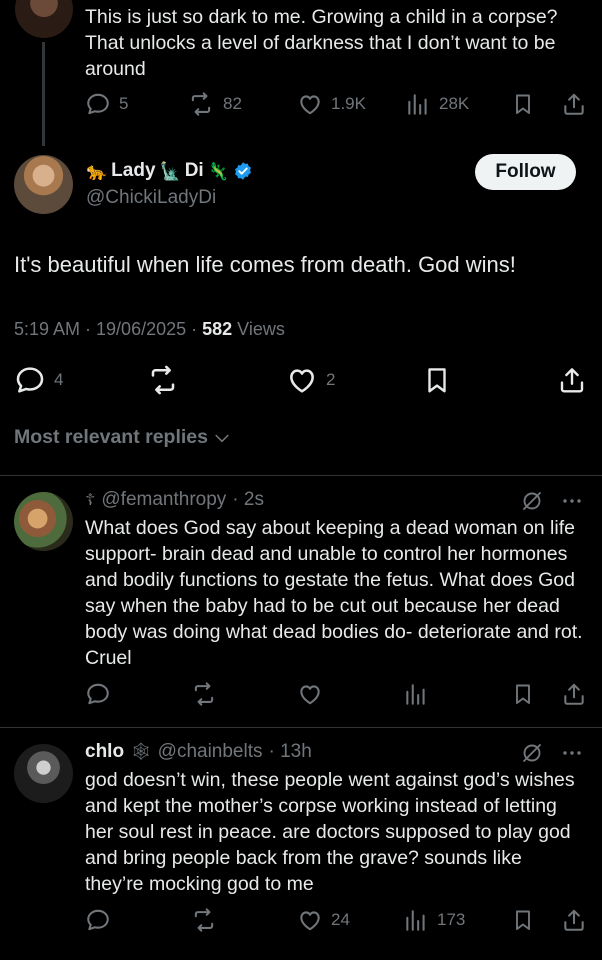 Image resolution: width=602 pixels, height=960 pixels. I want to click on timestamp: · 13h, so click(290, 752).